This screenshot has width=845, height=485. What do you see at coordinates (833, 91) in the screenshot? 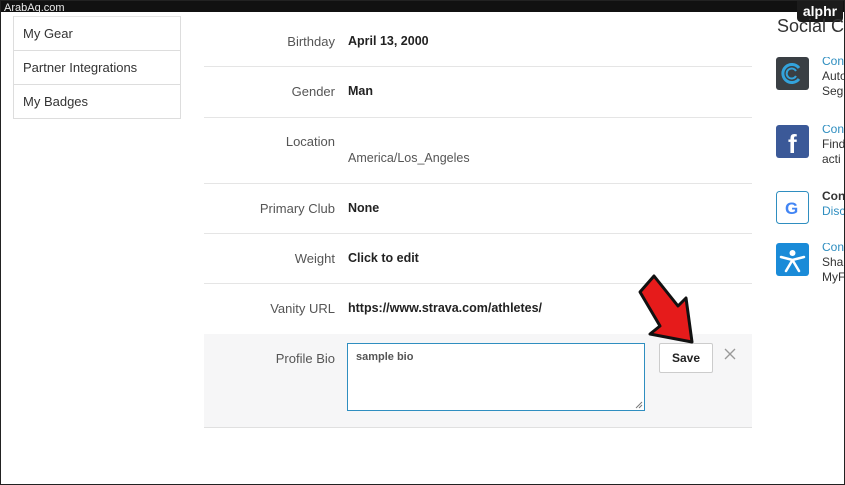
I see `connect-desc-2: Seg` at bounding box center [833, 91].